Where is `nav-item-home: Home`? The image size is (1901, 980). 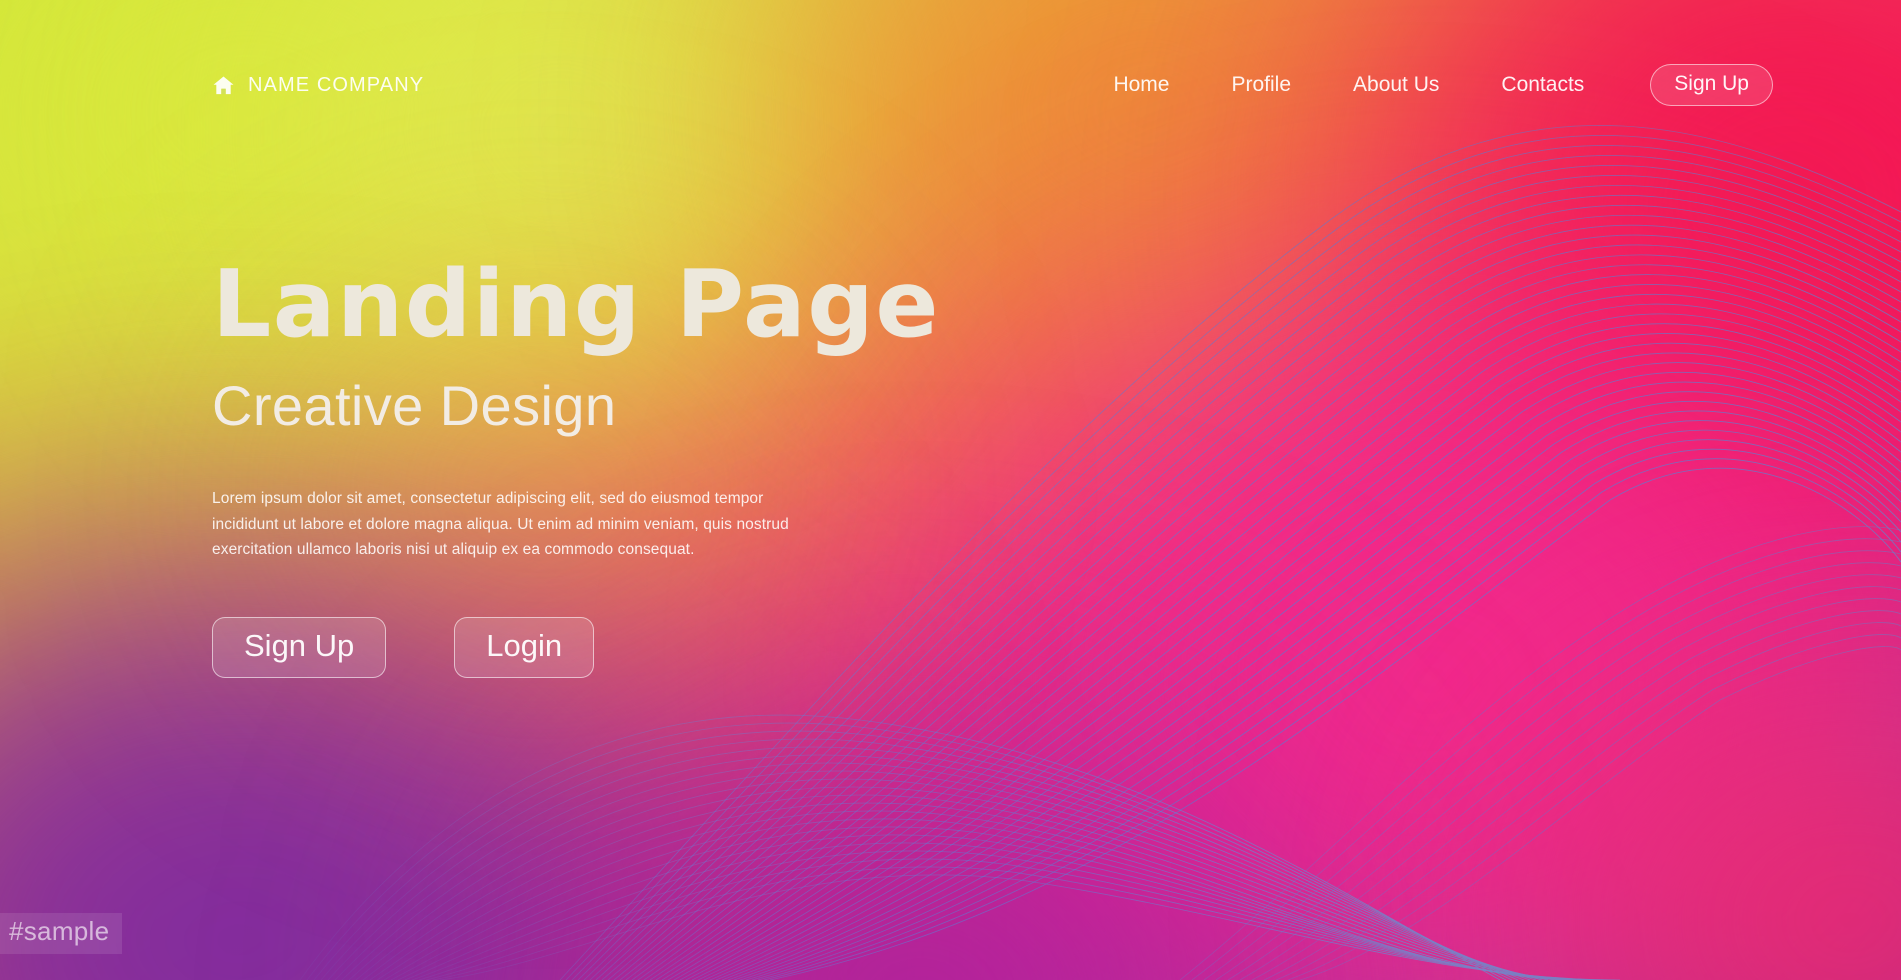
nav-item-home: Home is located at coordinates (1141, 85).